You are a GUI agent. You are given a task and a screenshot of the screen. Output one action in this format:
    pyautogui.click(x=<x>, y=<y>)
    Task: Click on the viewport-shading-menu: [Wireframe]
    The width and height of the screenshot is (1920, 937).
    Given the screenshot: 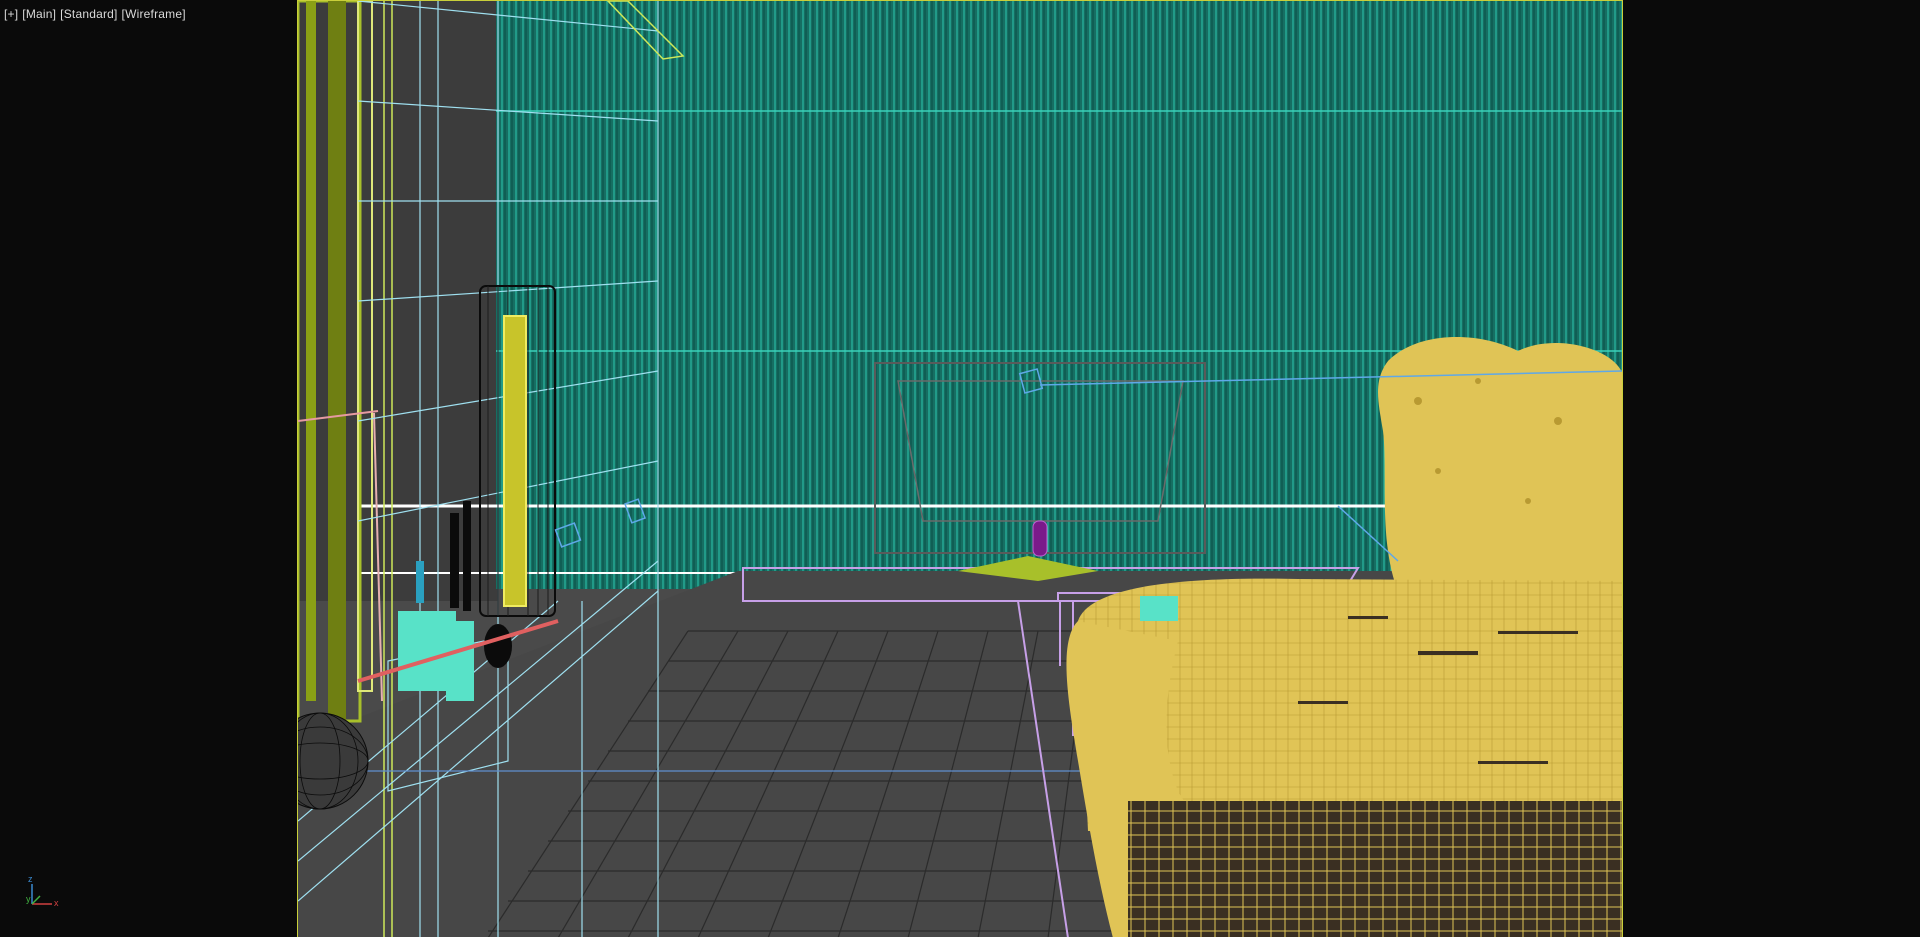 What is the action you would take?
    pyautogui.click(x=154, y=14)
    